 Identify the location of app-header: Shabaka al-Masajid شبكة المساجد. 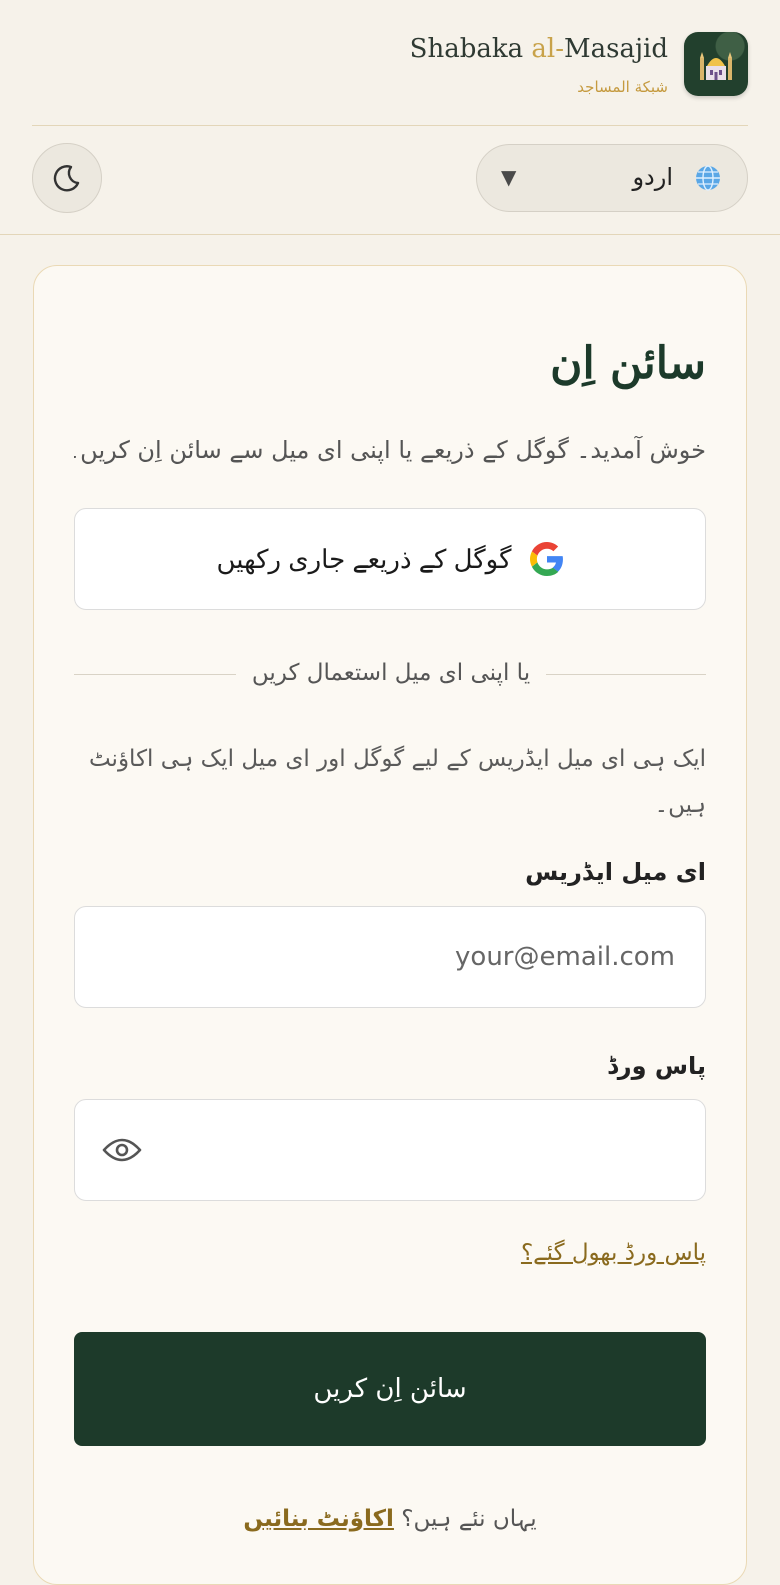
(390, 63).